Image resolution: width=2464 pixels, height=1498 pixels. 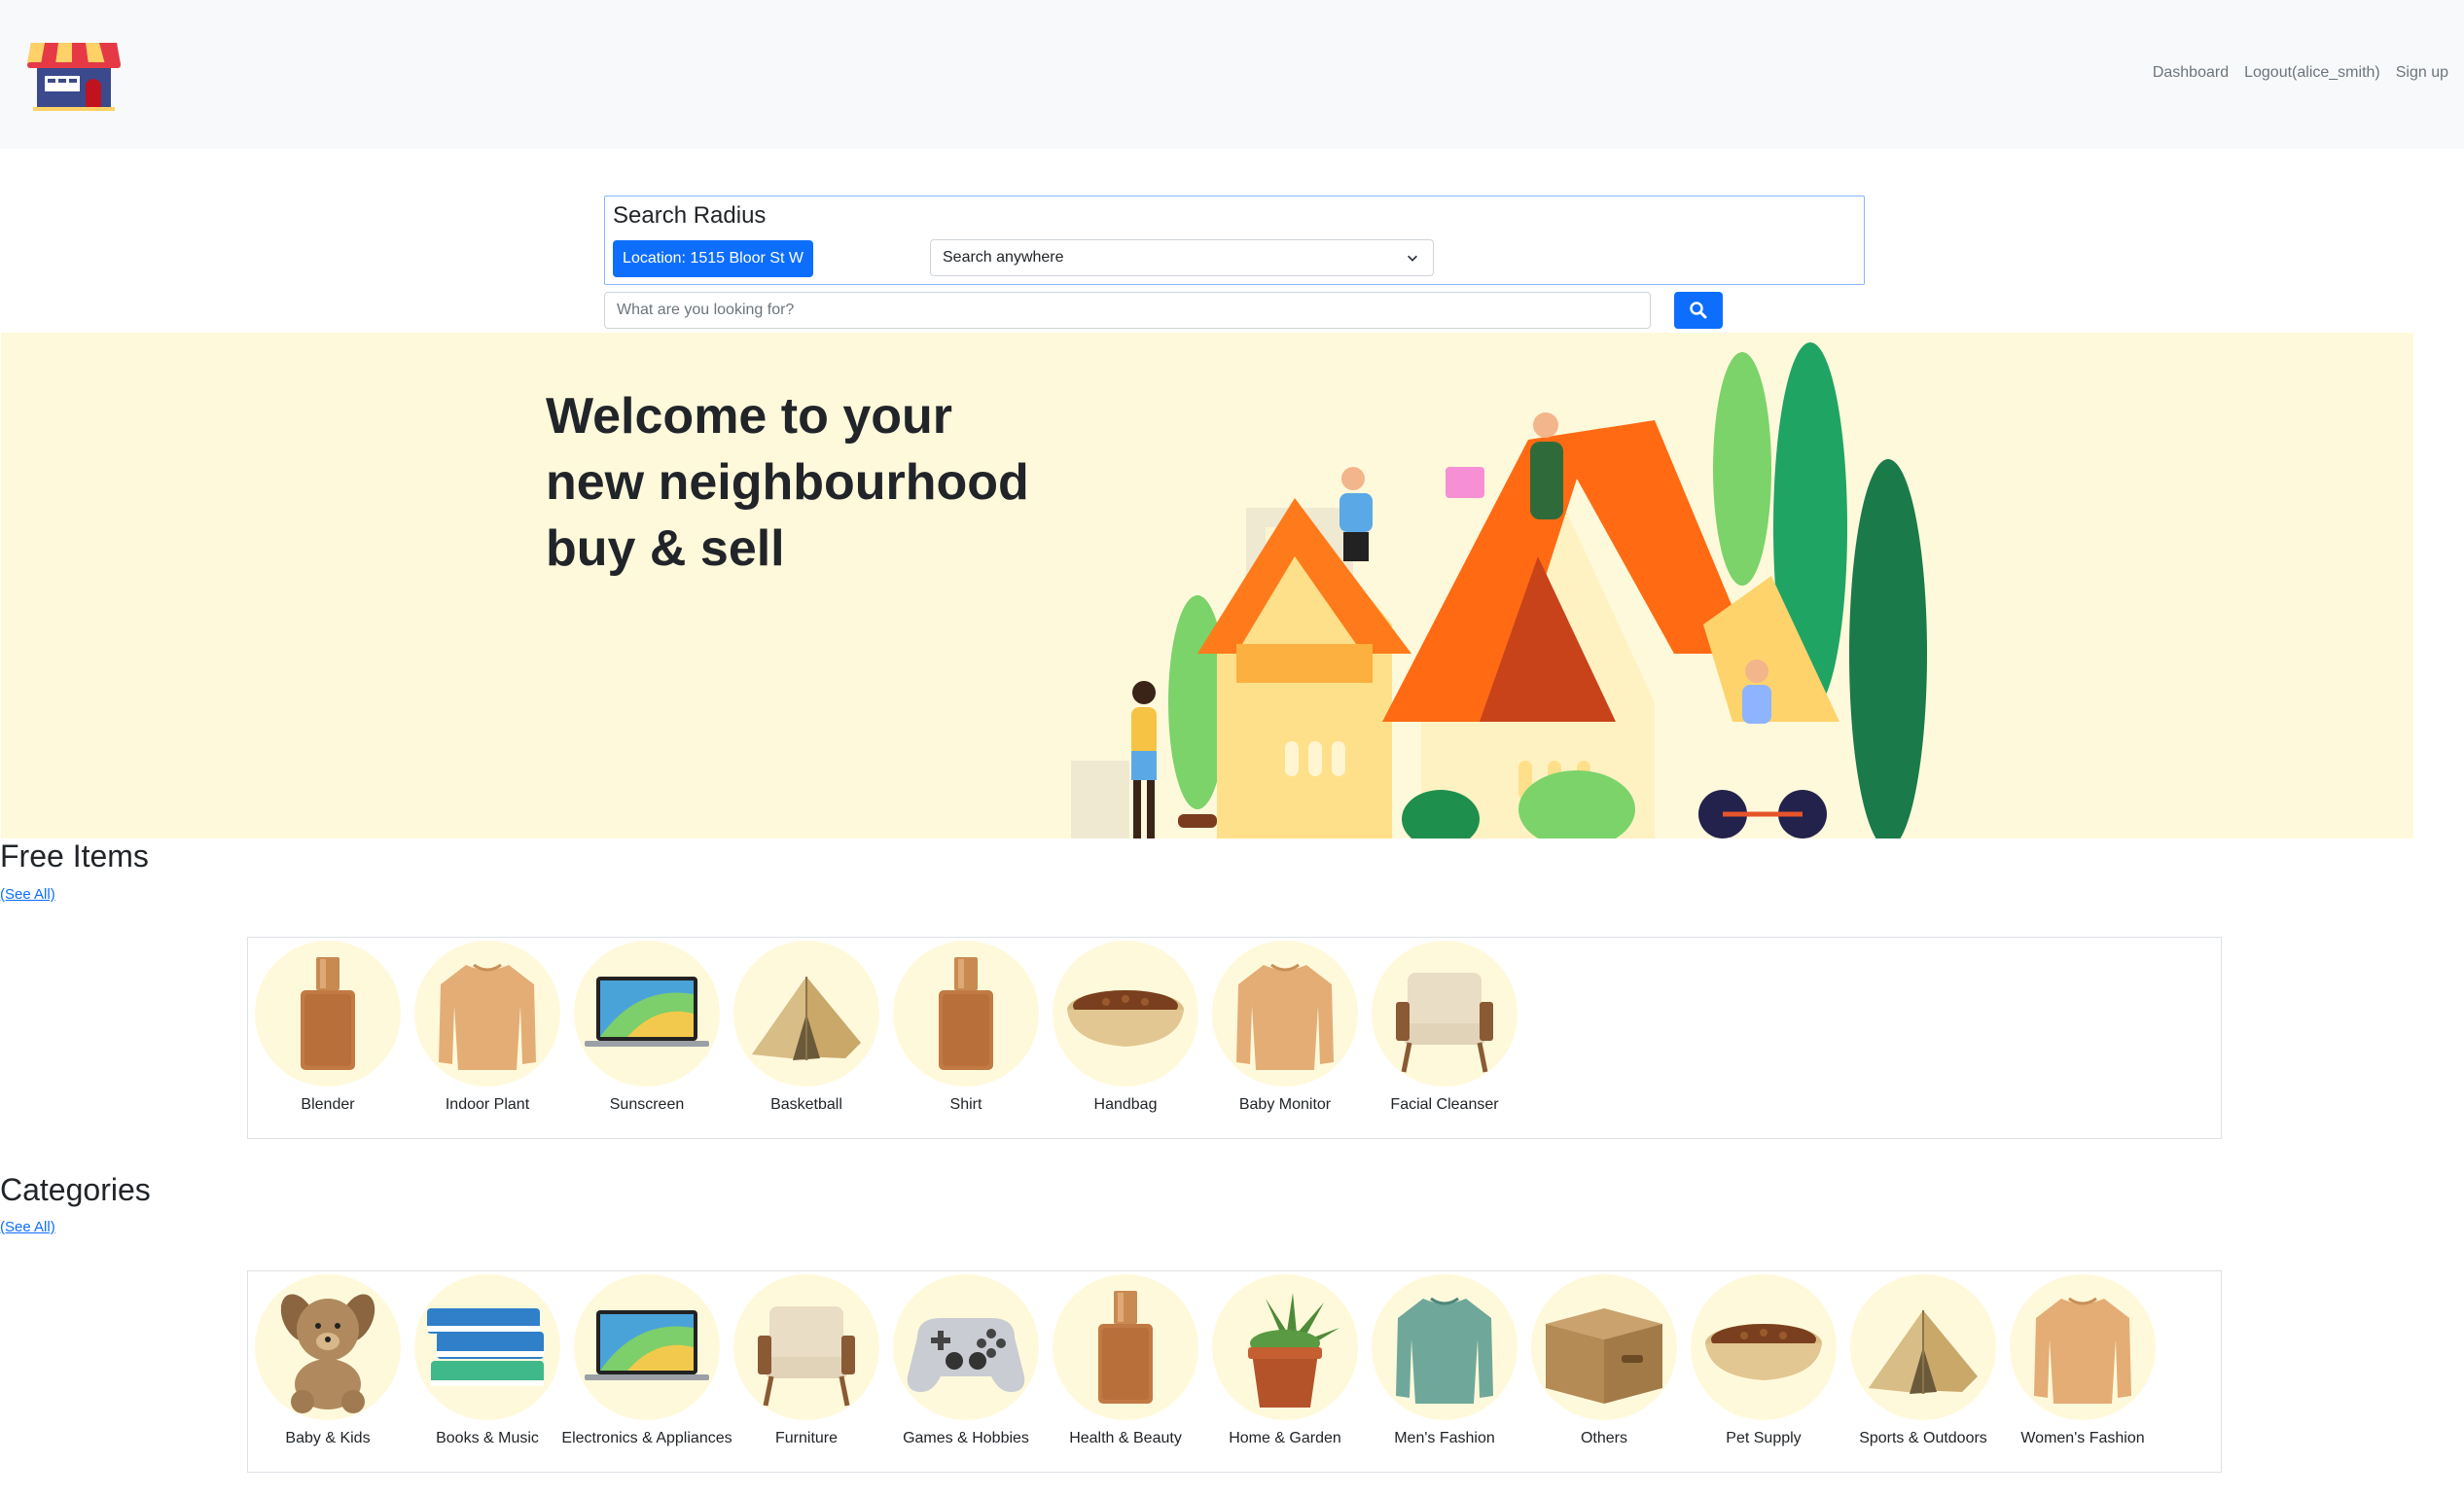 What do you see at coordinates (1923, 1352) in the screenshot?
I see `tent-icon` at bounding box center [1923, 1352].